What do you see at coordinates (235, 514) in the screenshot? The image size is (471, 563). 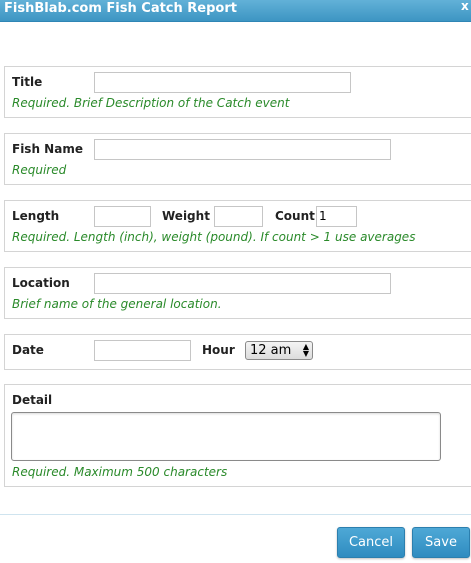 I see `footer-divider` at bounding box center [235, 514].